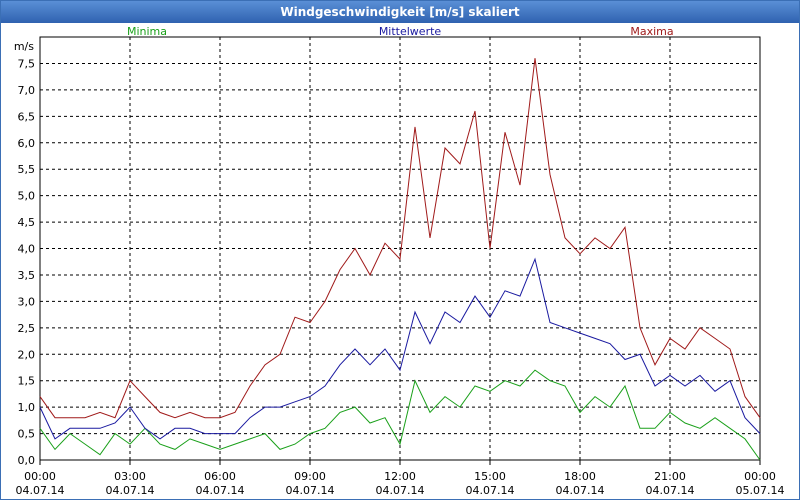 This screenshot has width=800, height=500. What do you see at coordinates (27, 169) in the screenshot?
I see `y-tick-label: 5,5` at bounding box center [27, 169].